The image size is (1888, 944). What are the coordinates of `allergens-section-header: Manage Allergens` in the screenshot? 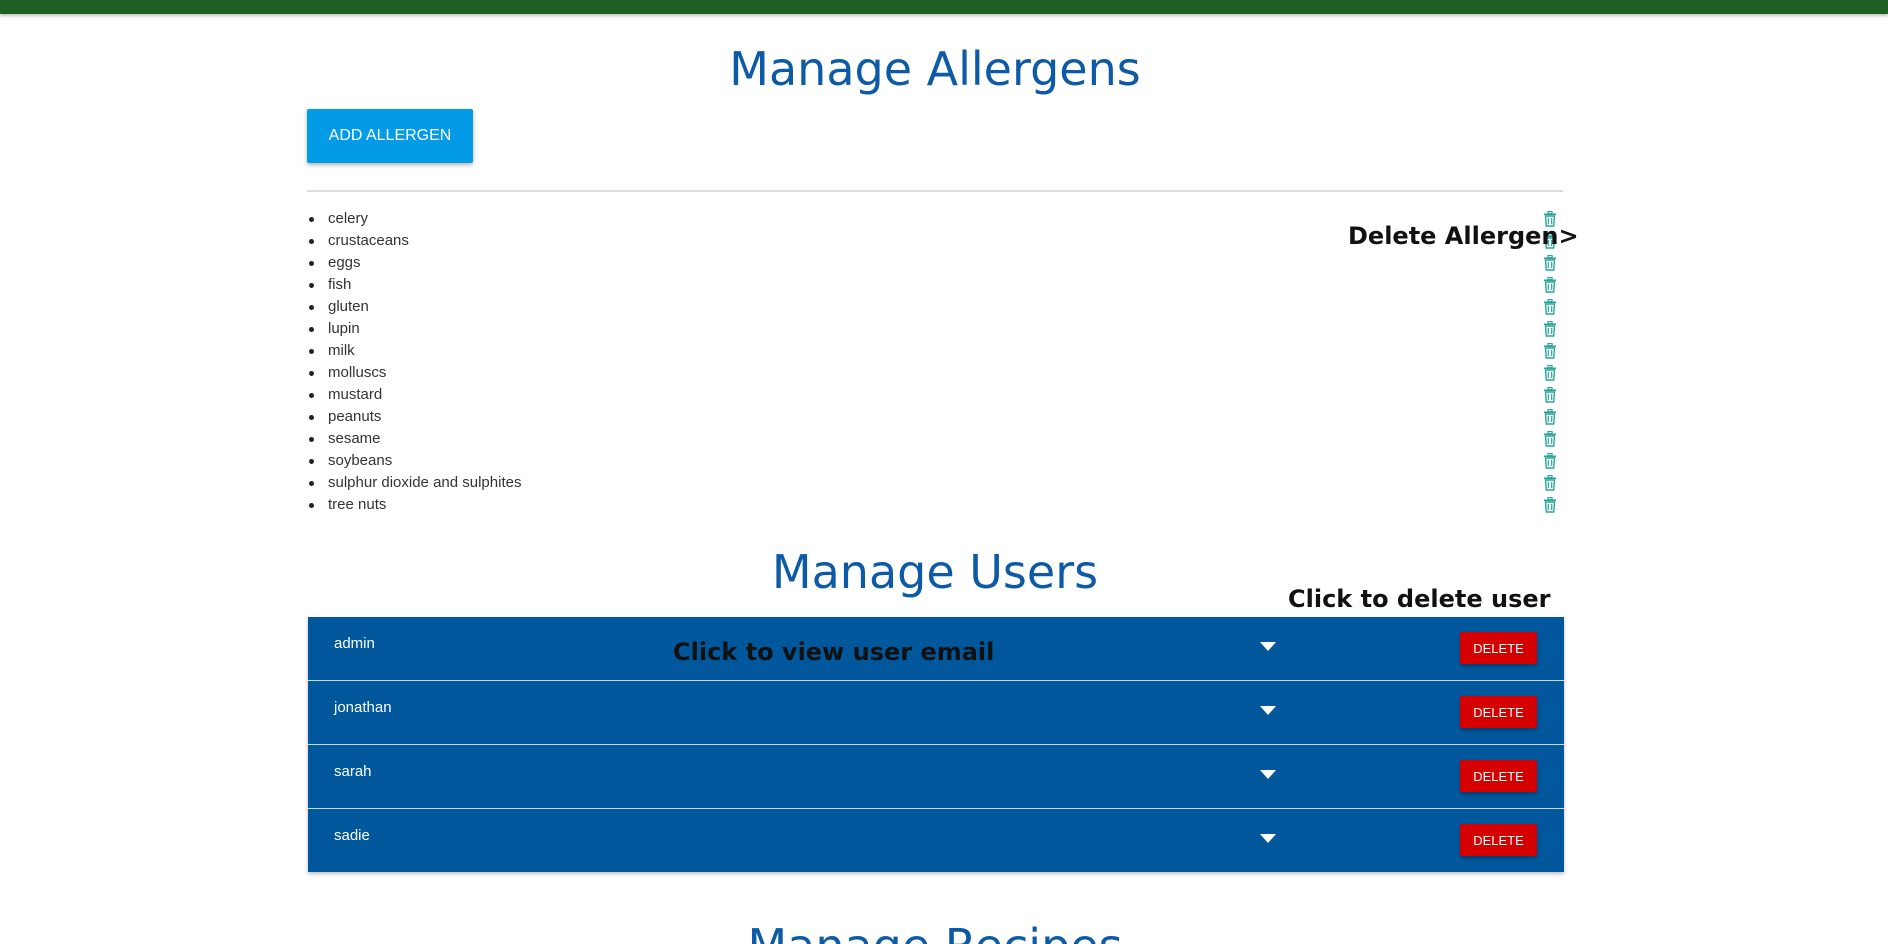 It's located at (935, 69).